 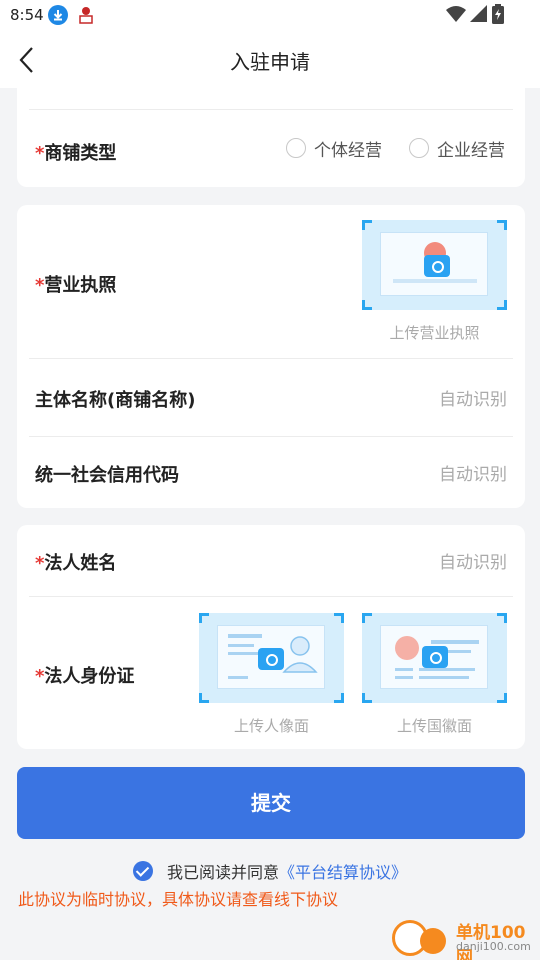 I want to click on credit-code-label: 统一社会信用代码, so click(x=107, y=475).